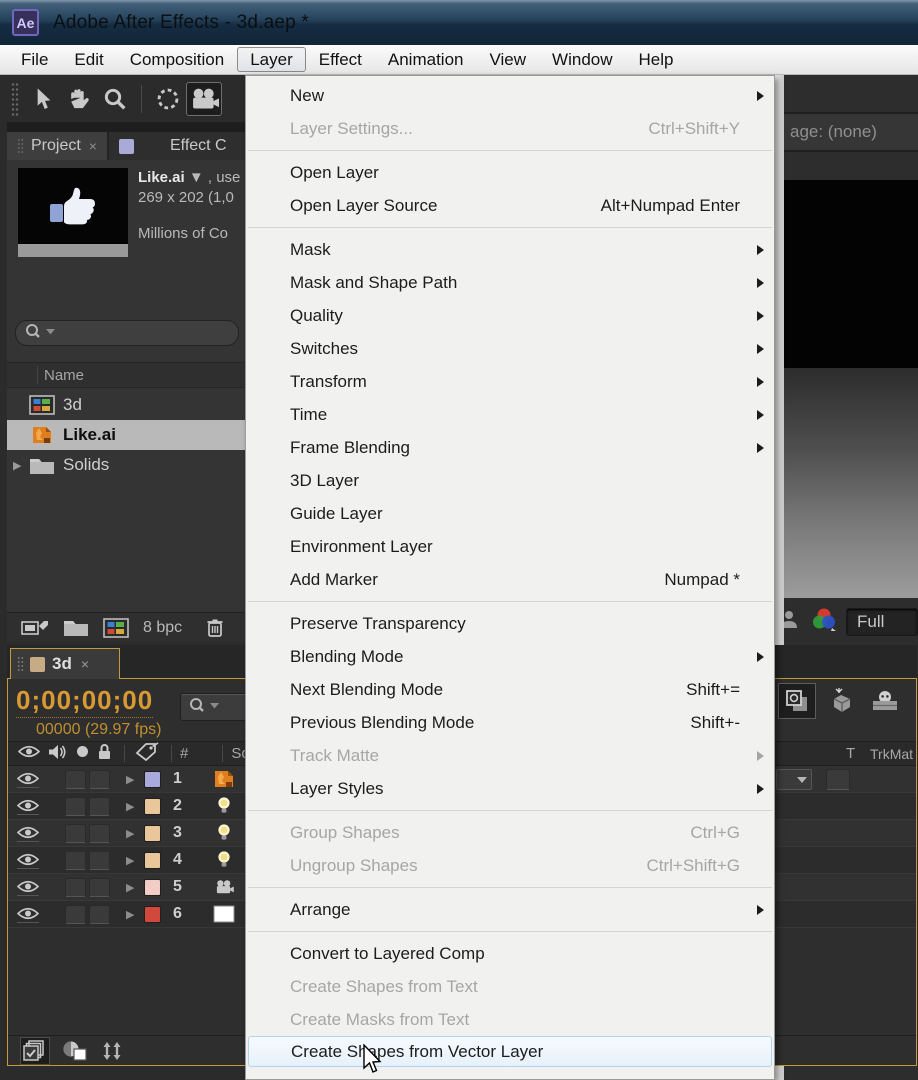  What do you see at coordinates (29, 751) in the screenshot?
I see `eye-icon` at bounding box center [29, 751].